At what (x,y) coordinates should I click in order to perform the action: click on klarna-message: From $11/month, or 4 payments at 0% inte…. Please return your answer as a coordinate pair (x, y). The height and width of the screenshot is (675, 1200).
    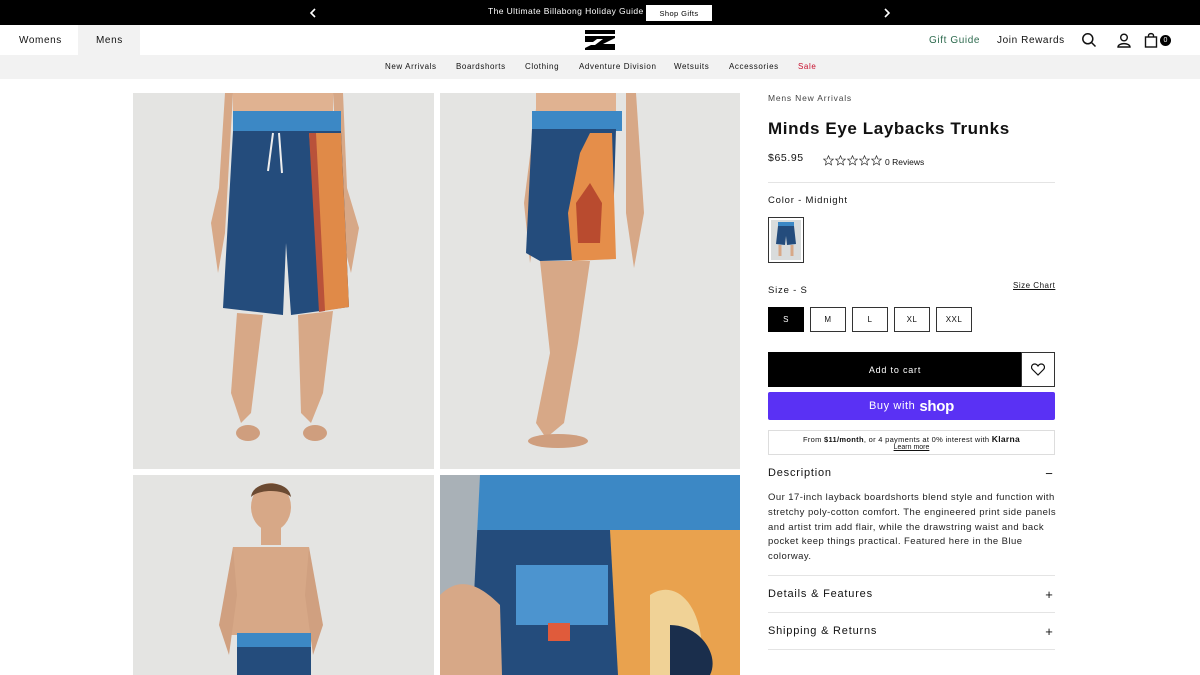
    Looking at the image, I should click on (911, 442).